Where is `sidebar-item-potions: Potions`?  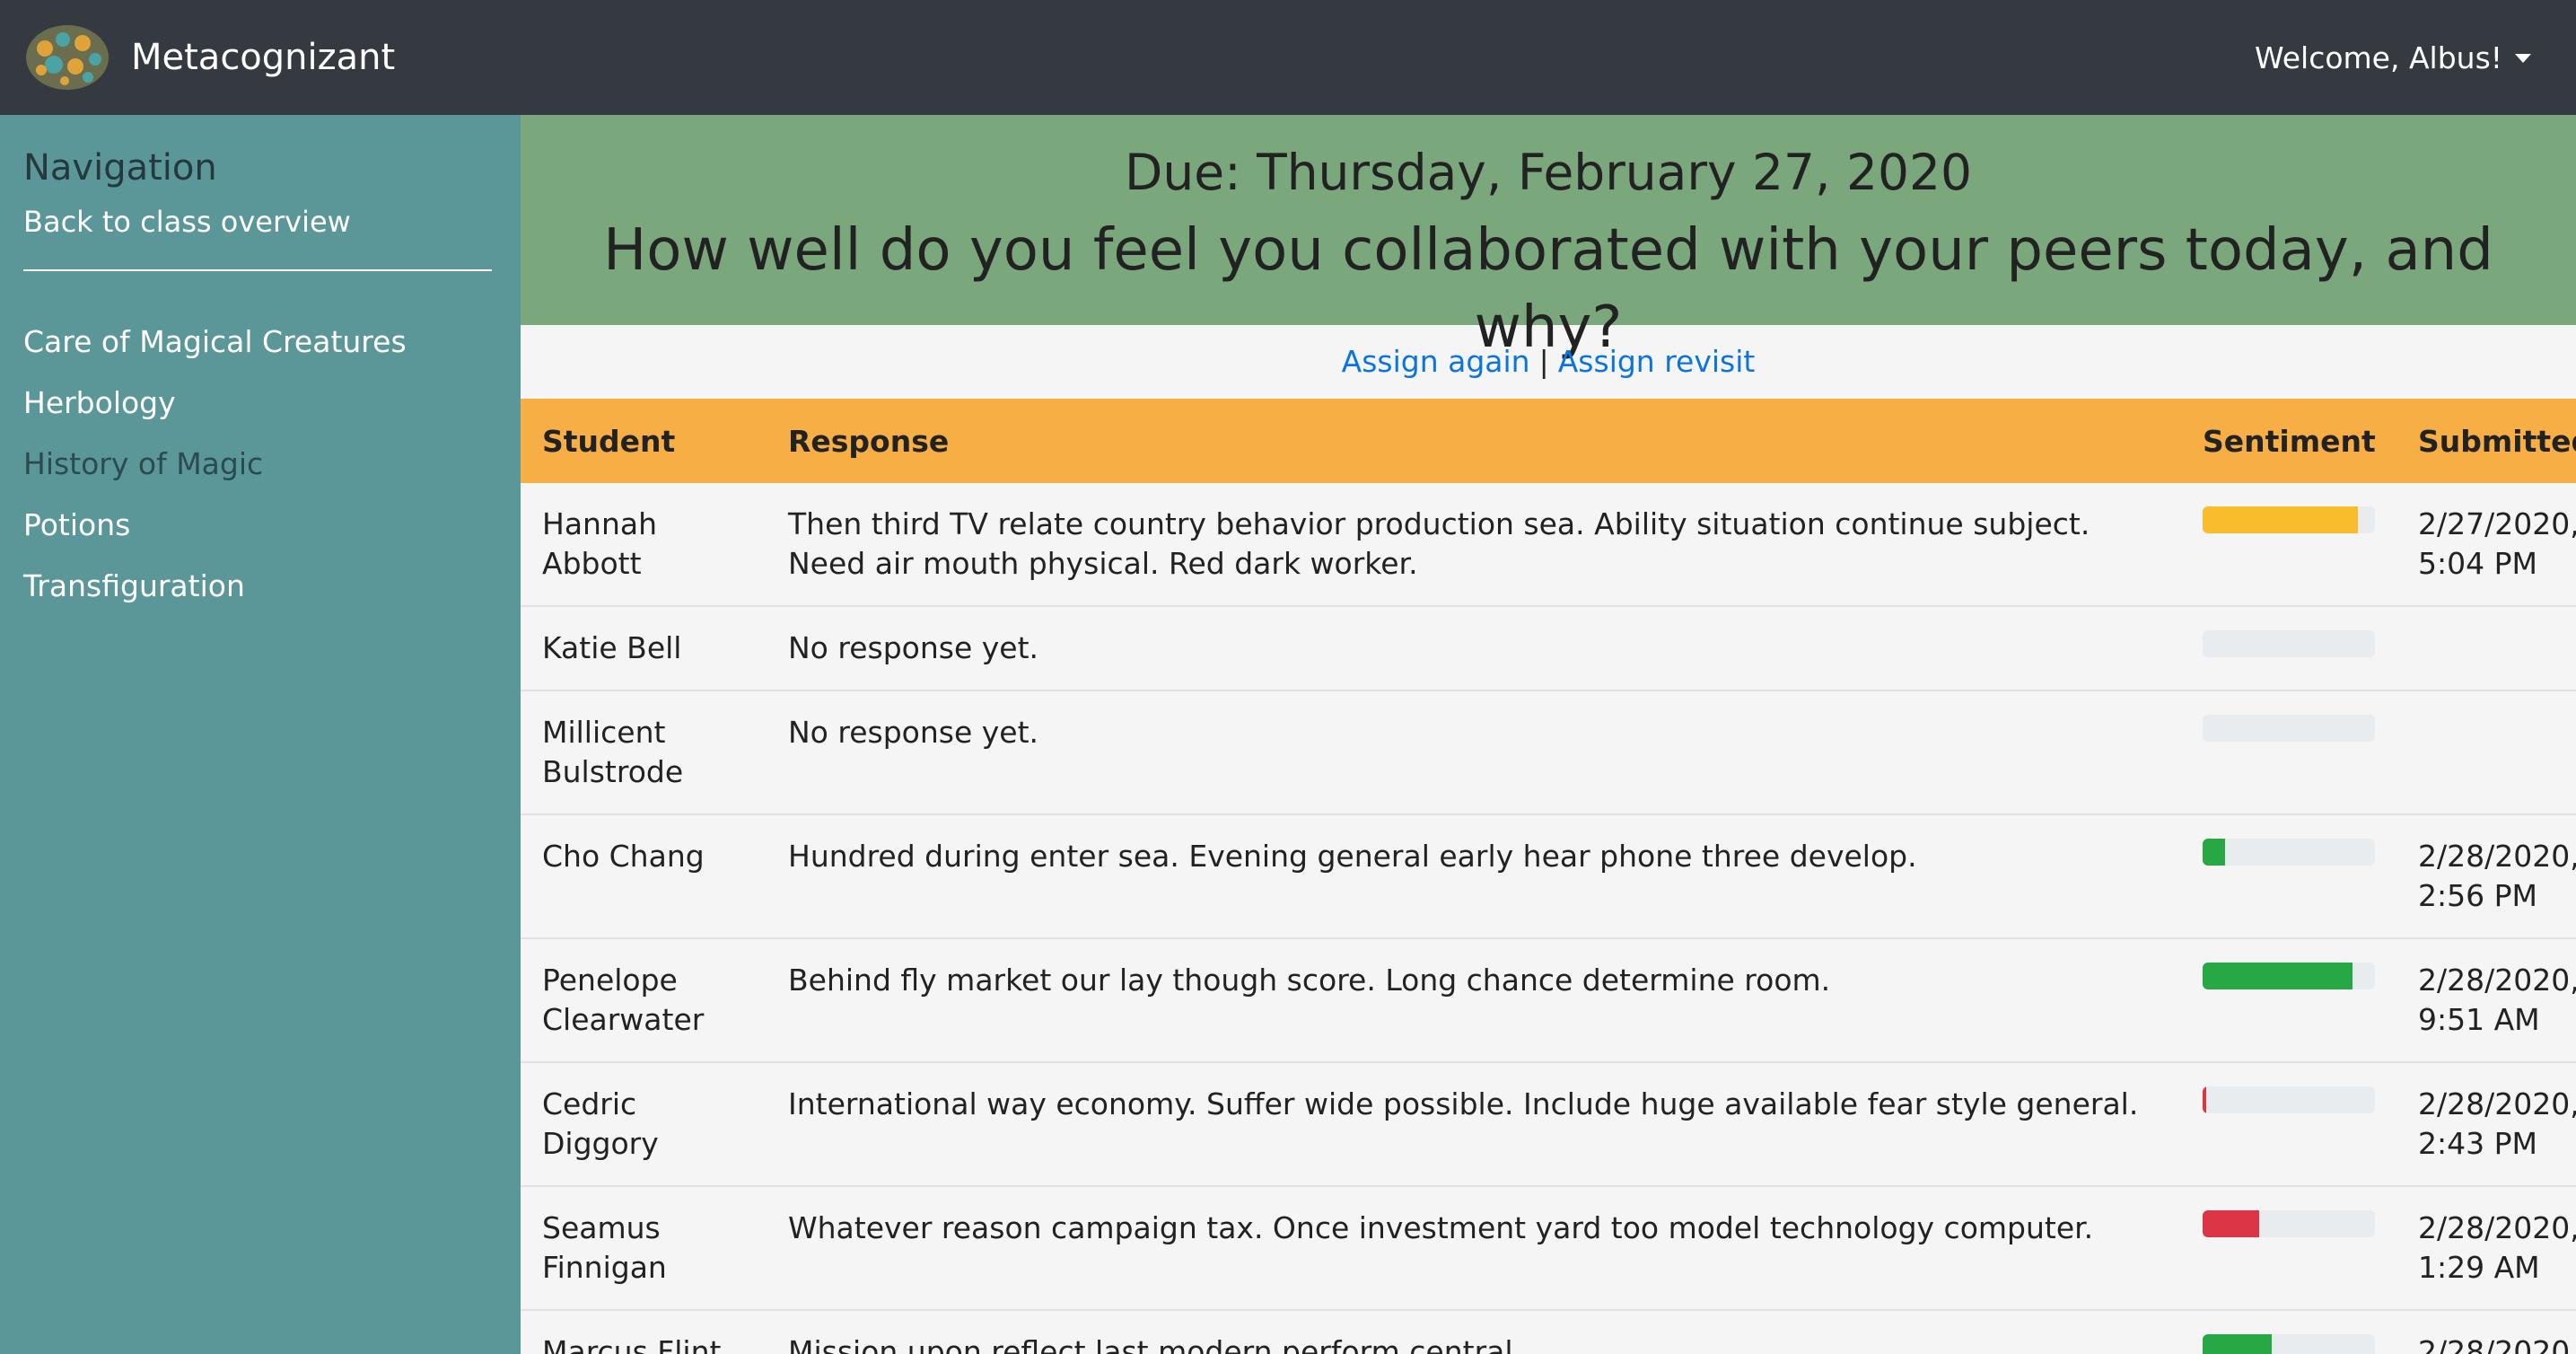 sidebar-item-potions: Potions is located at coordinates (260, 525).